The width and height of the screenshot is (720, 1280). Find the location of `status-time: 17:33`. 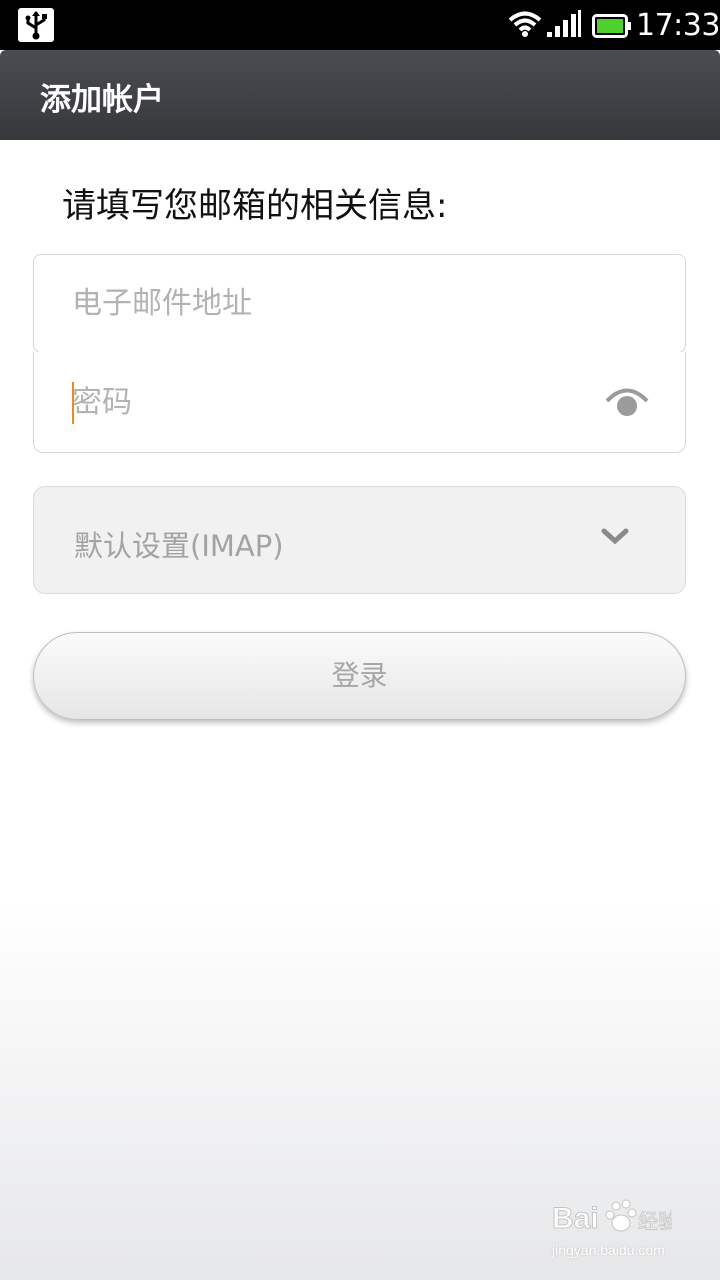

status-time: 17:33 is located at coordinates (678, 25).